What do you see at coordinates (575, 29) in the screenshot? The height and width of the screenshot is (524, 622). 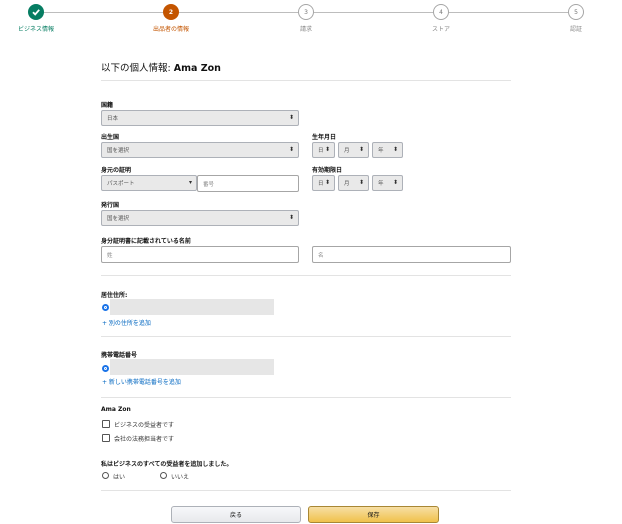 I see `step-label: 認証` at bounding box center [575, 29].